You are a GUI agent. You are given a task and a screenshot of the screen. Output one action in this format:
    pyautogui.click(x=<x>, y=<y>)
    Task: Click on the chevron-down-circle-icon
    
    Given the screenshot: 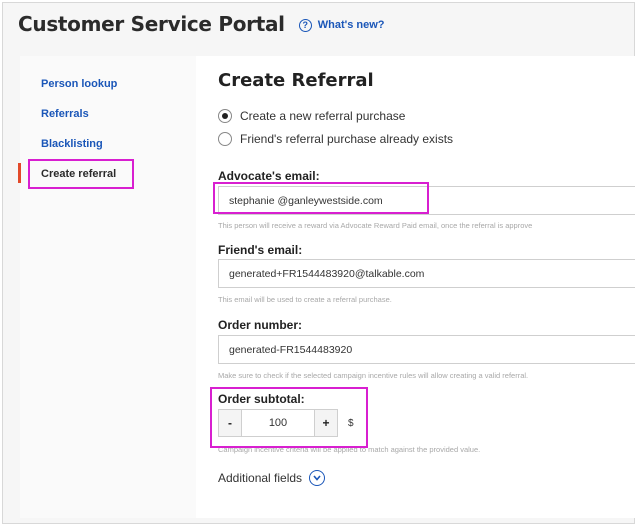 What is the action you would take?
    pyautogui.click(x=317, y=478)
    